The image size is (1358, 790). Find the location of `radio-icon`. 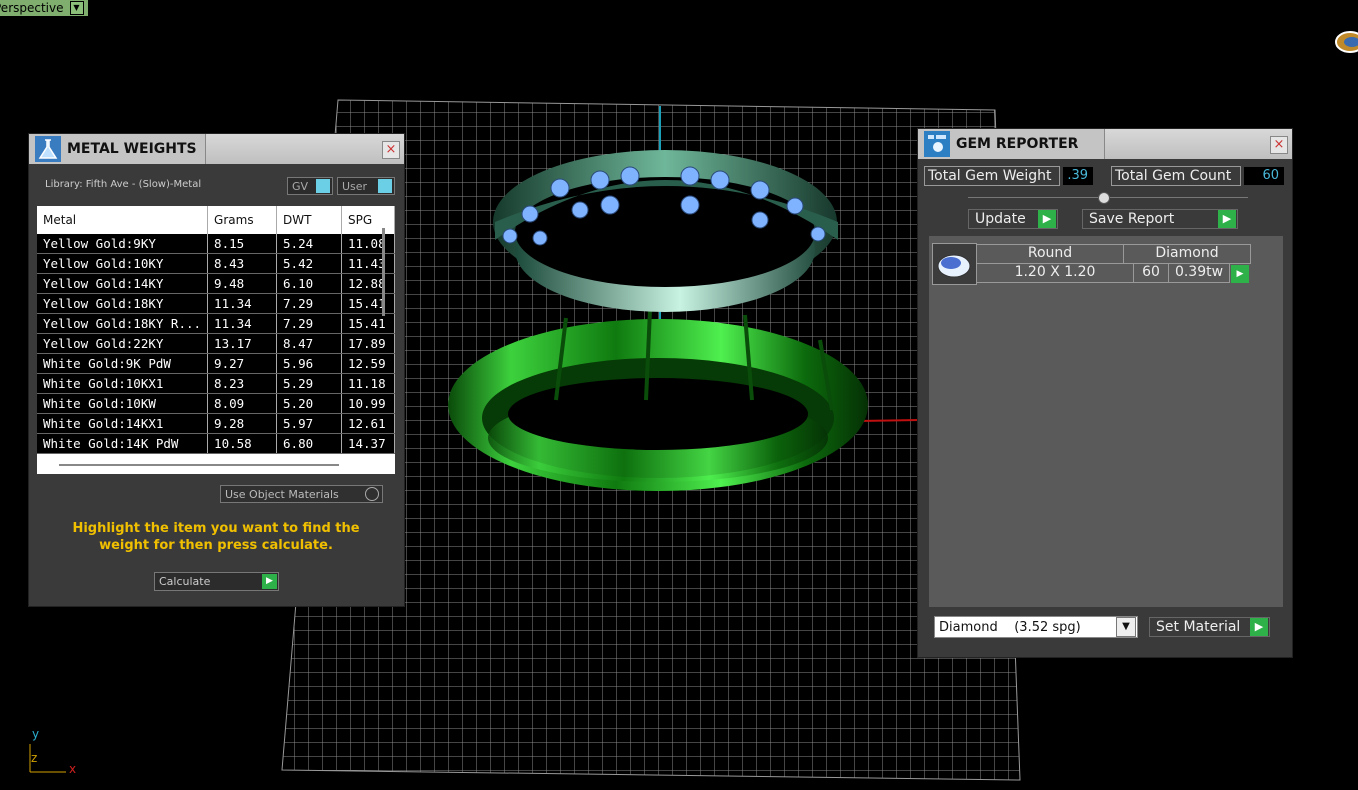

radio-icon is located at coordinates (372, 494).